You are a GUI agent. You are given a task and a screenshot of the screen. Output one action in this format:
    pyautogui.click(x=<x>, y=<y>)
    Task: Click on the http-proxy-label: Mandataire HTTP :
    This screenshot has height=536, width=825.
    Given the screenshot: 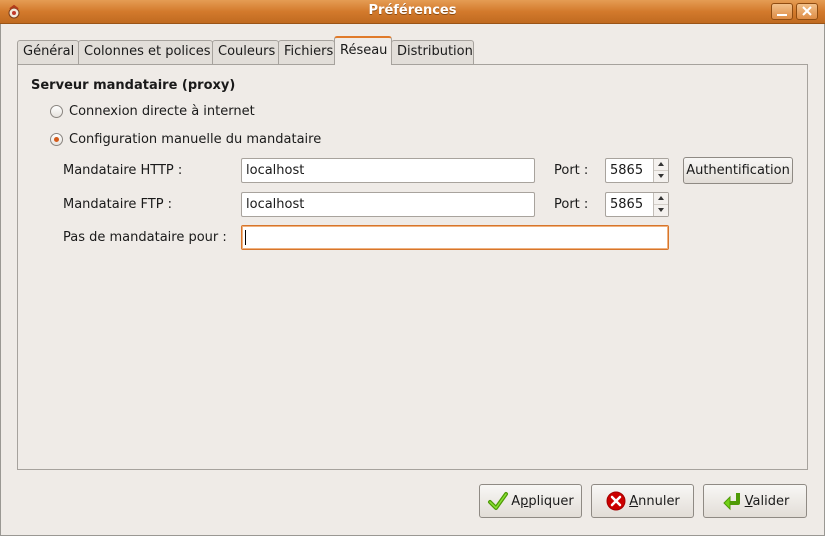 What is the action you would take?
    pyautogui.click(x=123, y=170)
    